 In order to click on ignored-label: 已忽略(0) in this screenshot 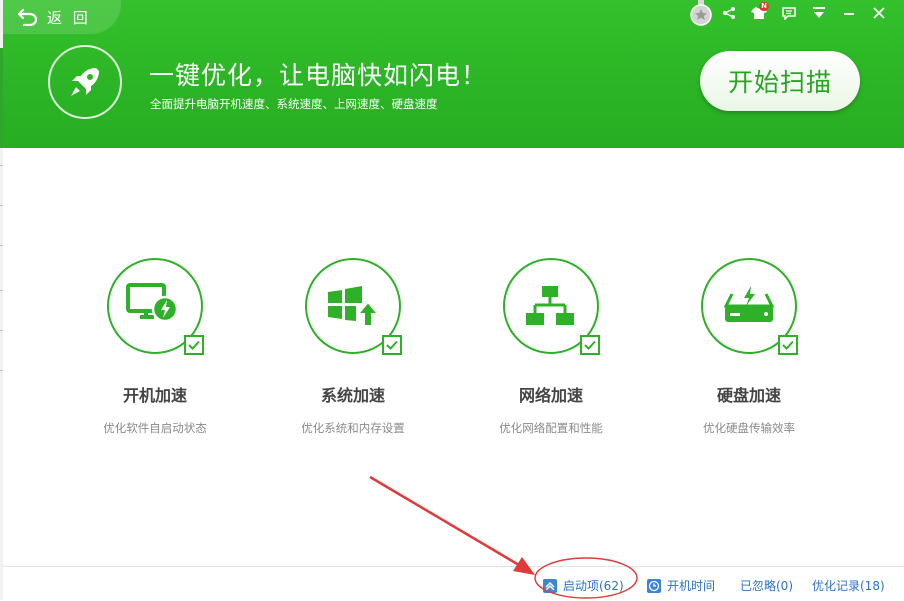, I will do `click(766, 586)`.